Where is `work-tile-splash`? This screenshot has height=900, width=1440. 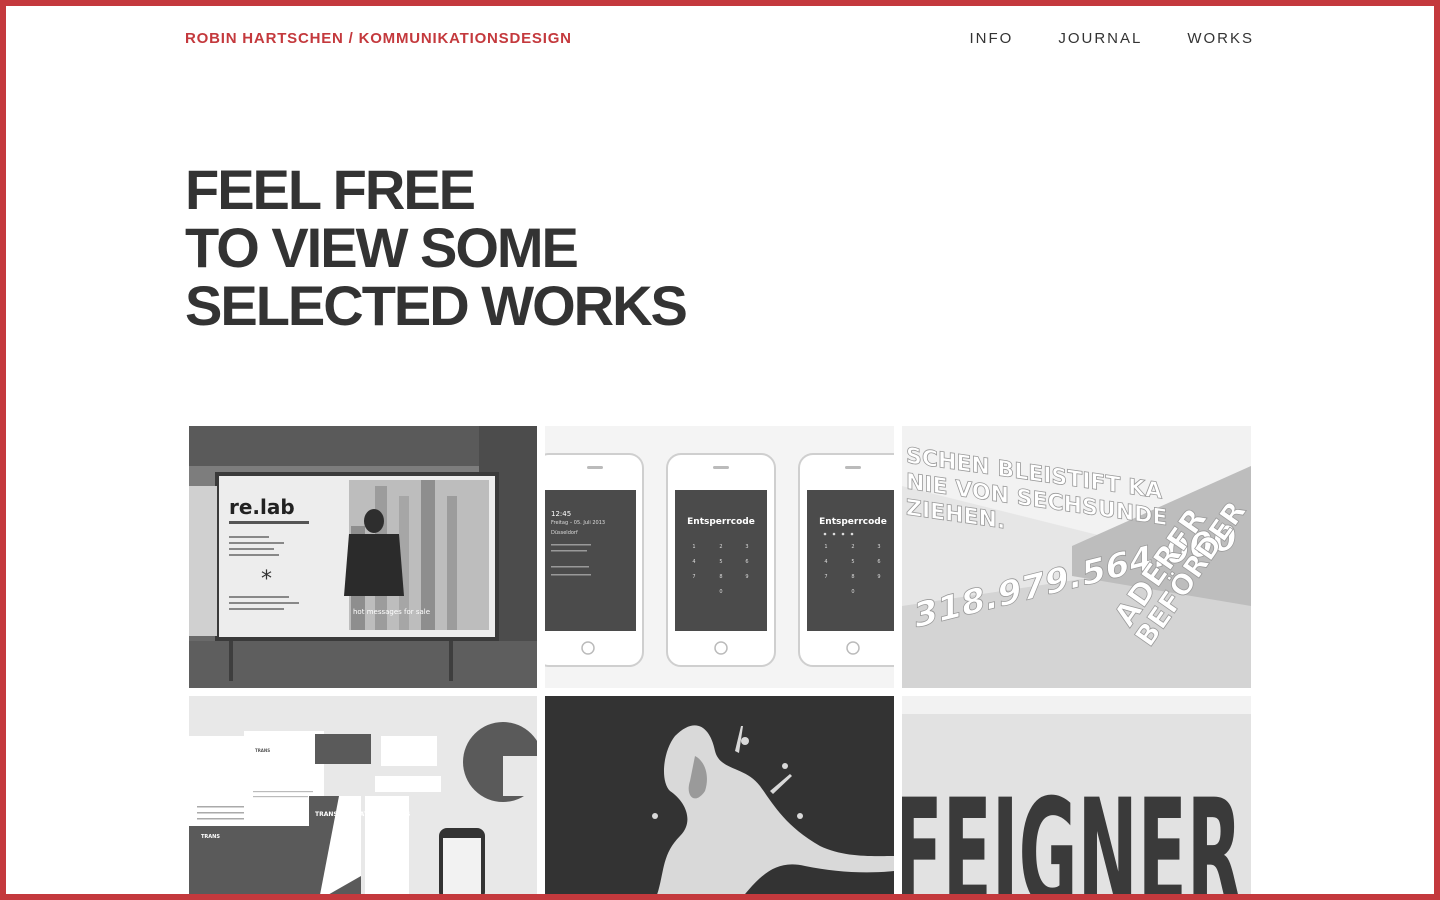 work-tile-splash is located at coordinates (719, 798).